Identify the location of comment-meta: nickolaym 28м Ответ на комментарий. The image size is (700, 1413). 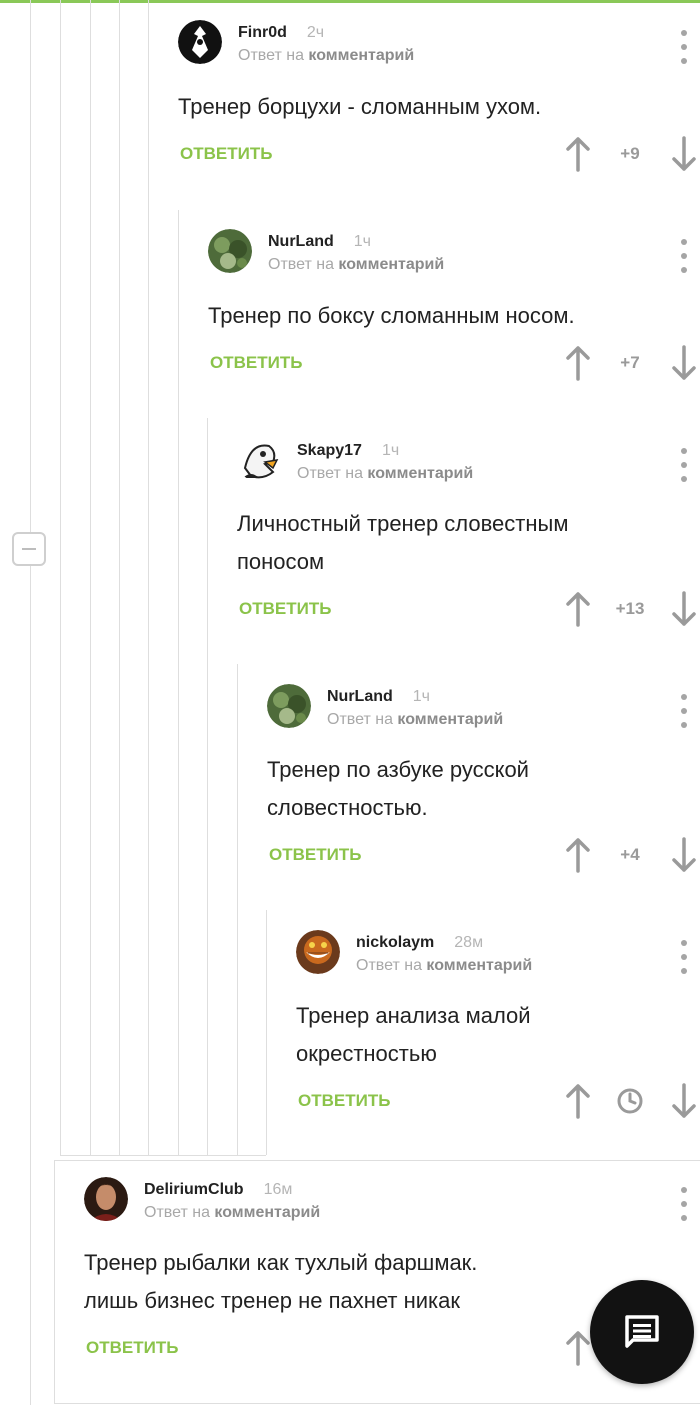
(444, 954).